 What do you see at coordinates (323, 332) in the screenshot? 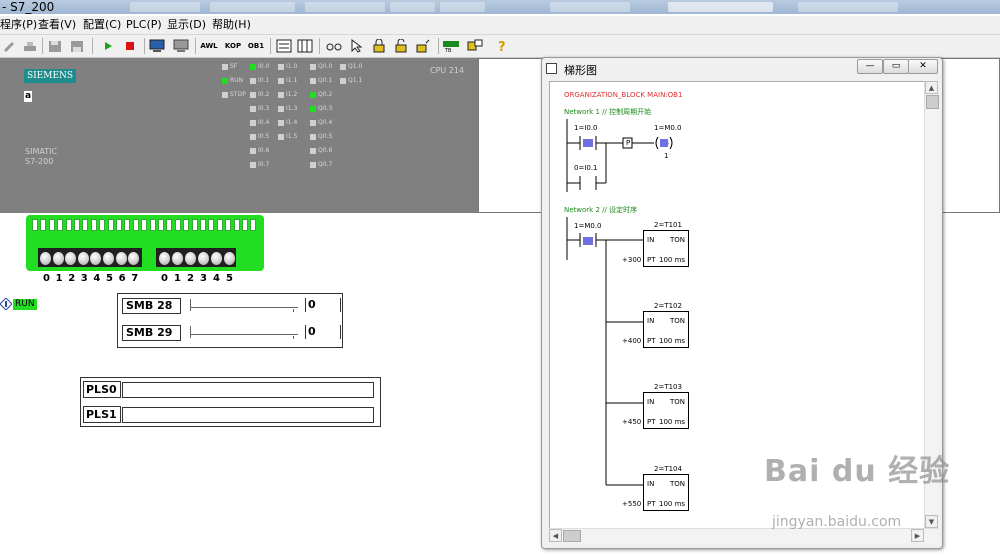
I see `smb29-value: 0` at bounding box center [323, 332].